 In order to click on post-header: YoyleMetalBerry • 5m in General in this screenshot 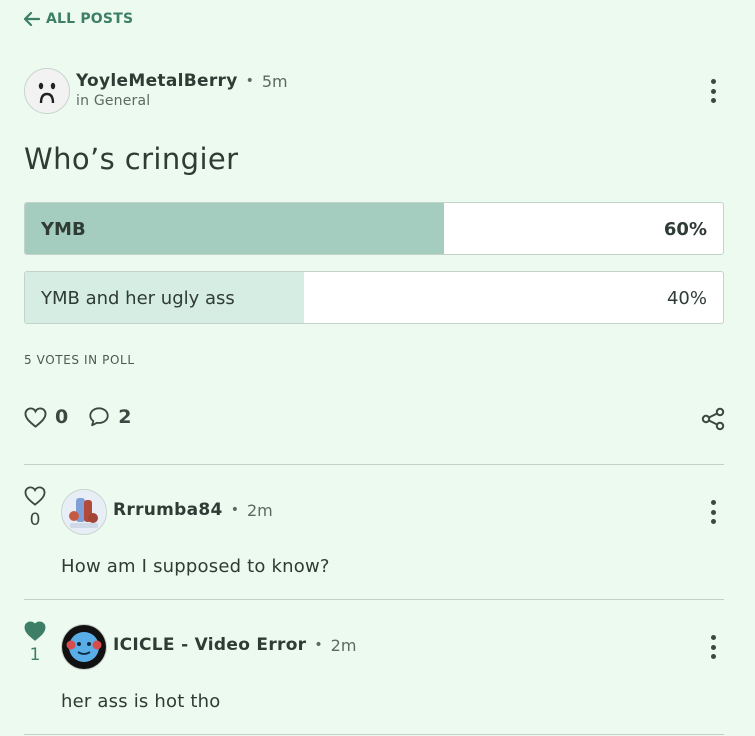, I will do `click(374, 91)`.